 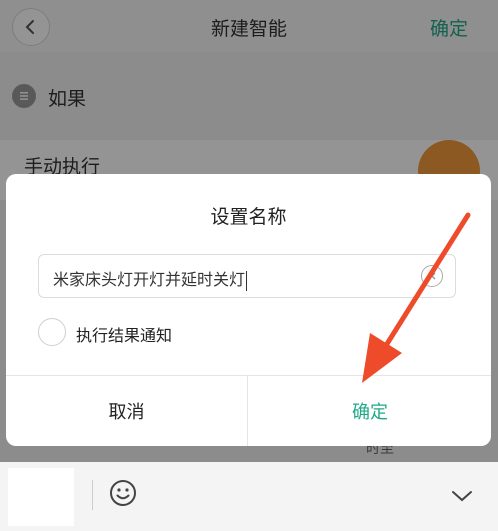 I want to click on keyboard-toolbar, so click(x=249, y=496).